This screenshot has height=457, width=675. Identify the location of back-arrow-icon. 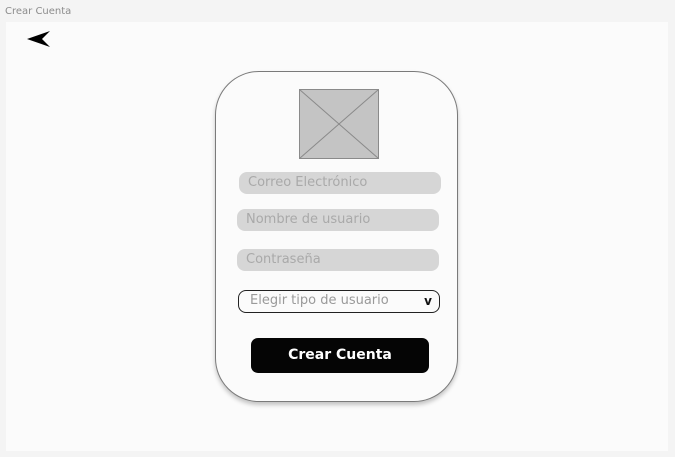
(39, 40).